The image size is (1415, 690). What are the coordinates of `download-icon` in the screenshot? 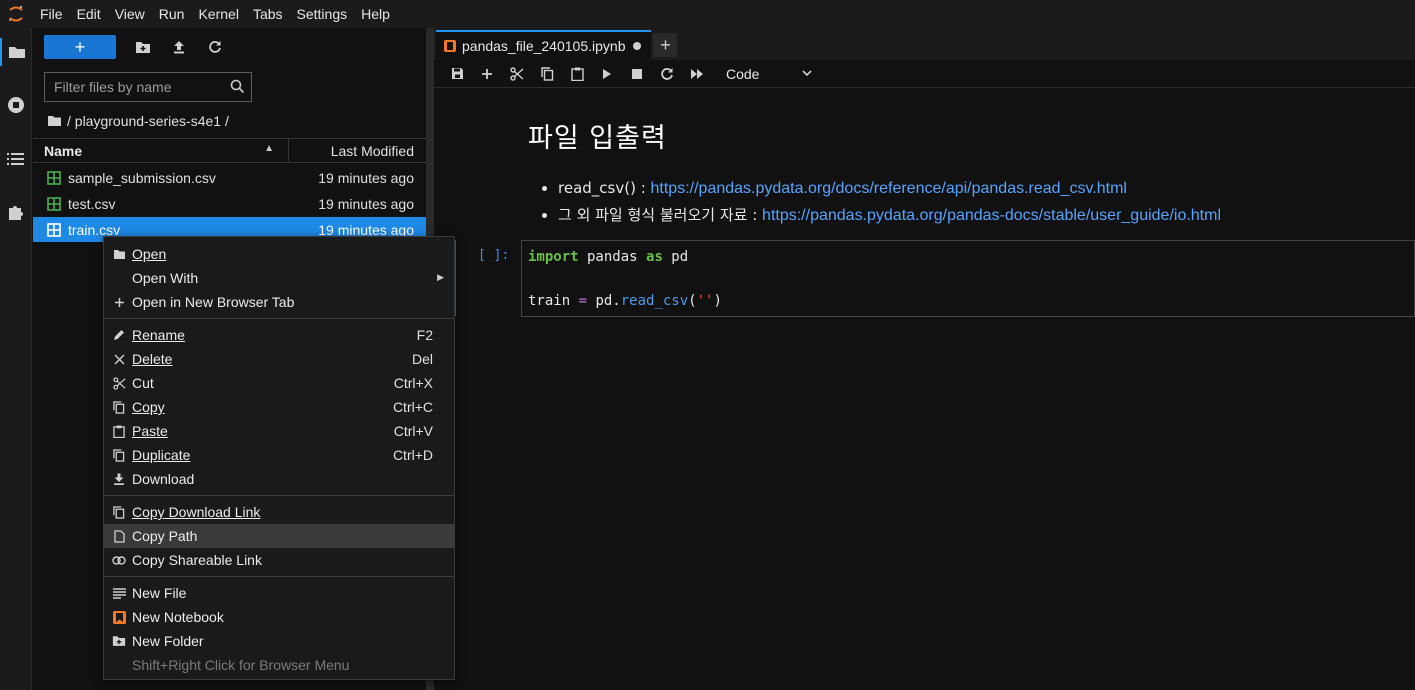 It's located at (118, 479).